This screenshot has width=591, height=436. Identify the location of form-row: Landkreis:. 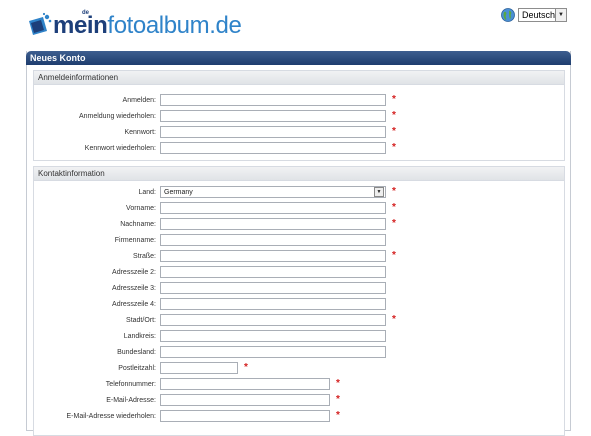
(210, 336).